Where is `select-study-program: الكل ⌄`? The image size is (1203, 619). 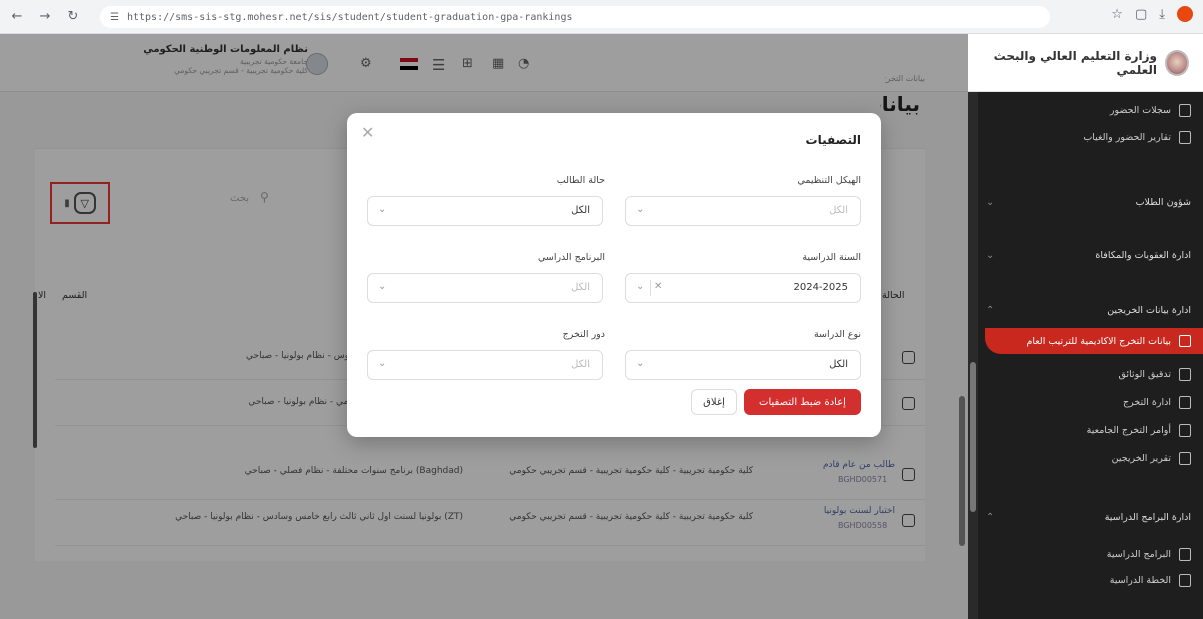
select-study-program: الكل ⌄ is located at coordinates (485, 288).